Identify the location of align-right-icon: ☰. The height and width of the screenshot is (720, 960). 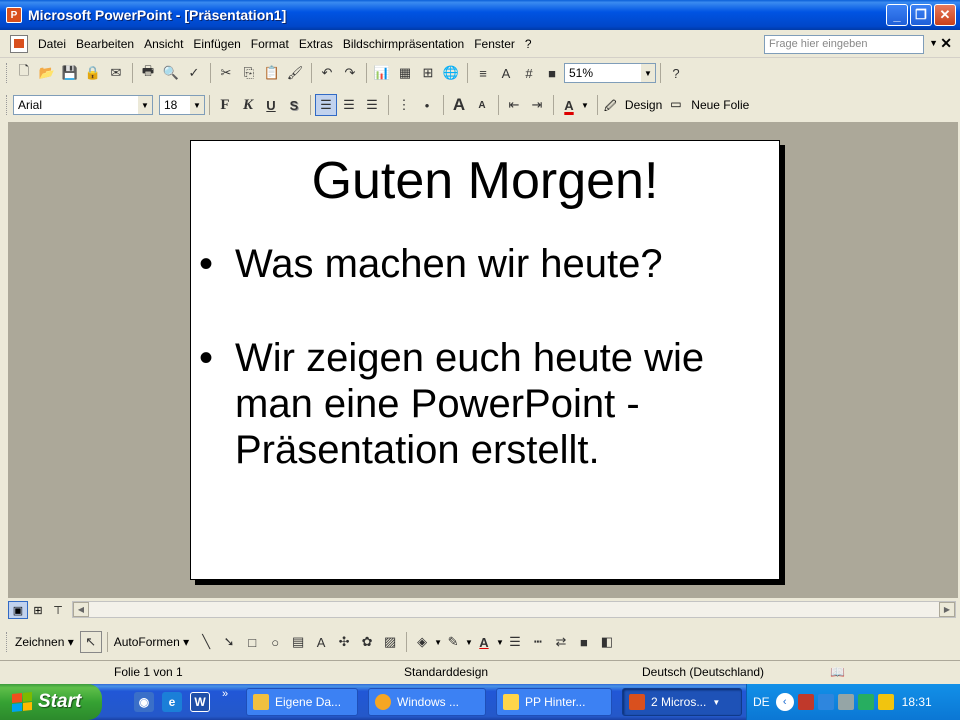
(372, 105).